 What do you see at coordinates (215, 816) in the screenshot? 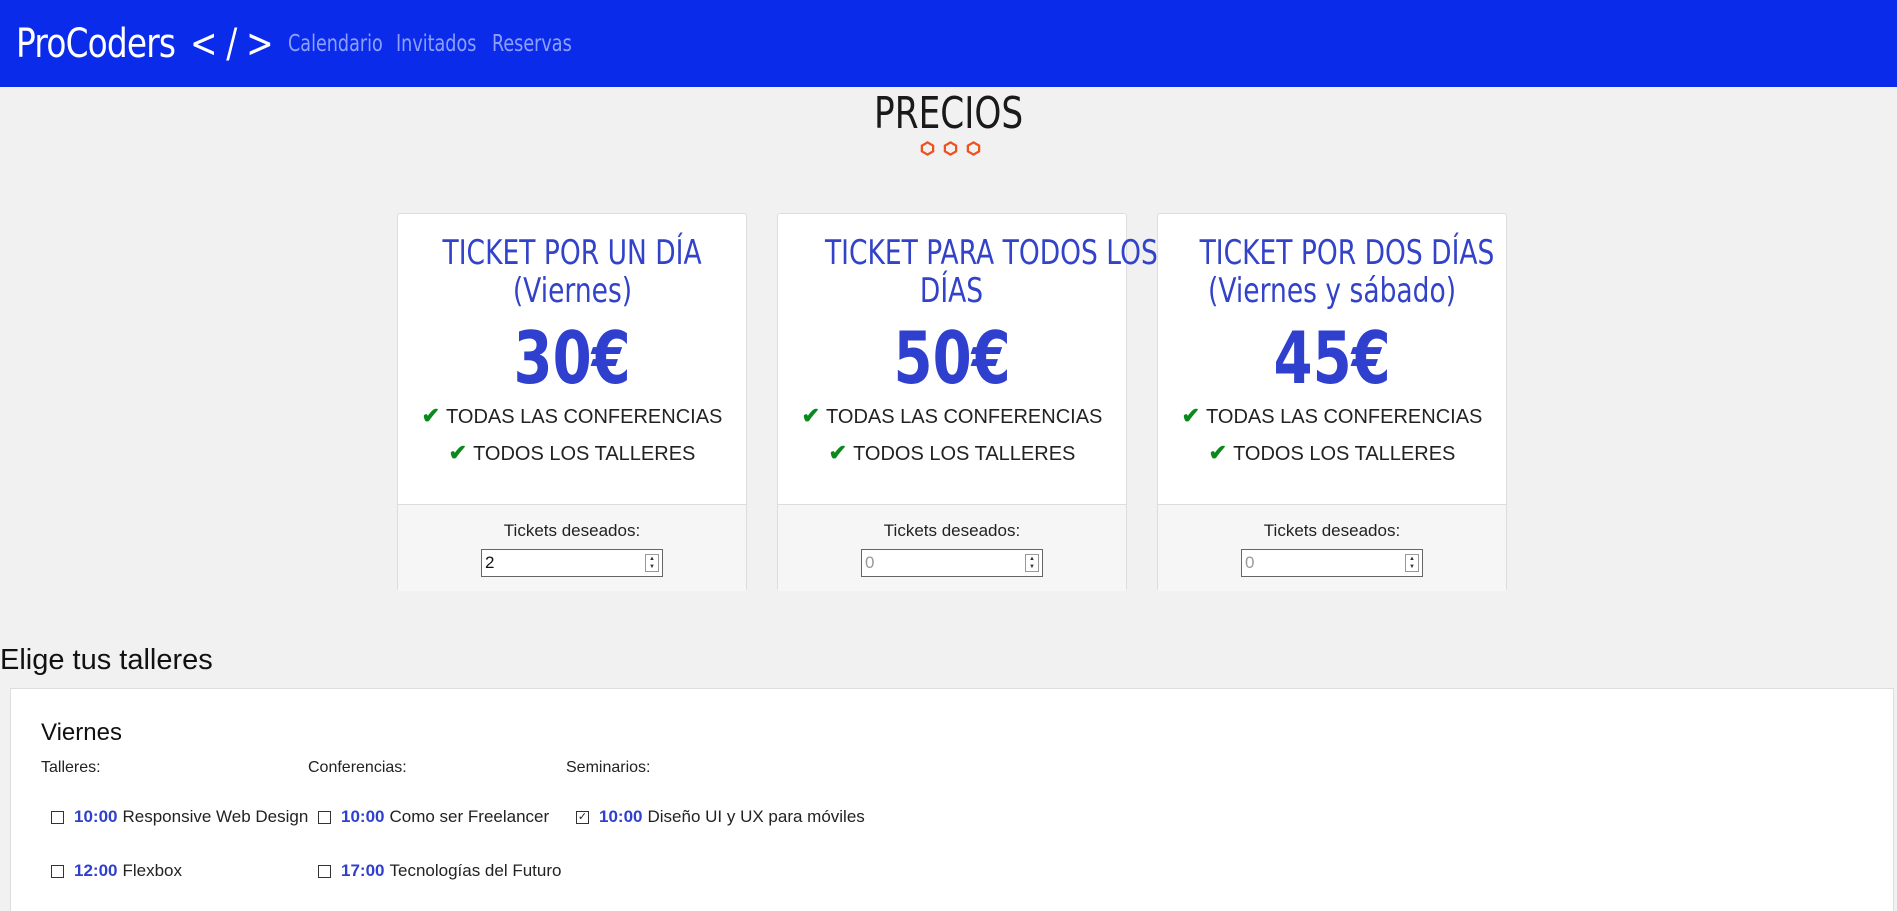
I see `event-name: Responsive Web Design` at bounding box center [215, 816].